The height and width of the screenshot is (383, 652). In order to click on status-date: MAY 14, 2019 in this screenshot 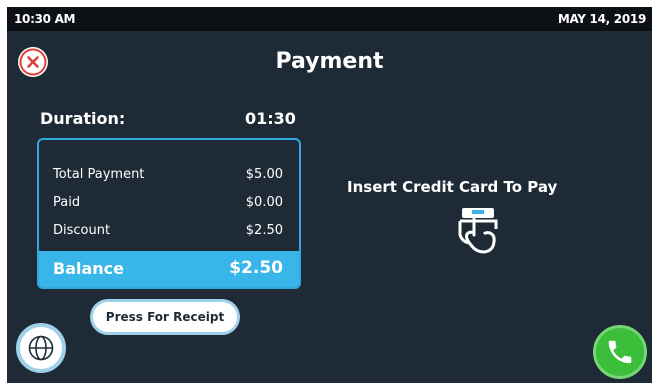, I will do `click(601, 19)`.